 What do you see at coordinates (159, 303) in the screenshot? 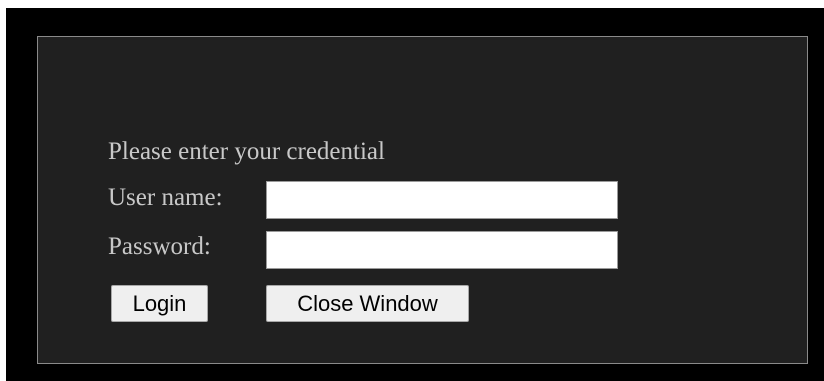
I see `login-button: Login` at bounding box center [159, 303].